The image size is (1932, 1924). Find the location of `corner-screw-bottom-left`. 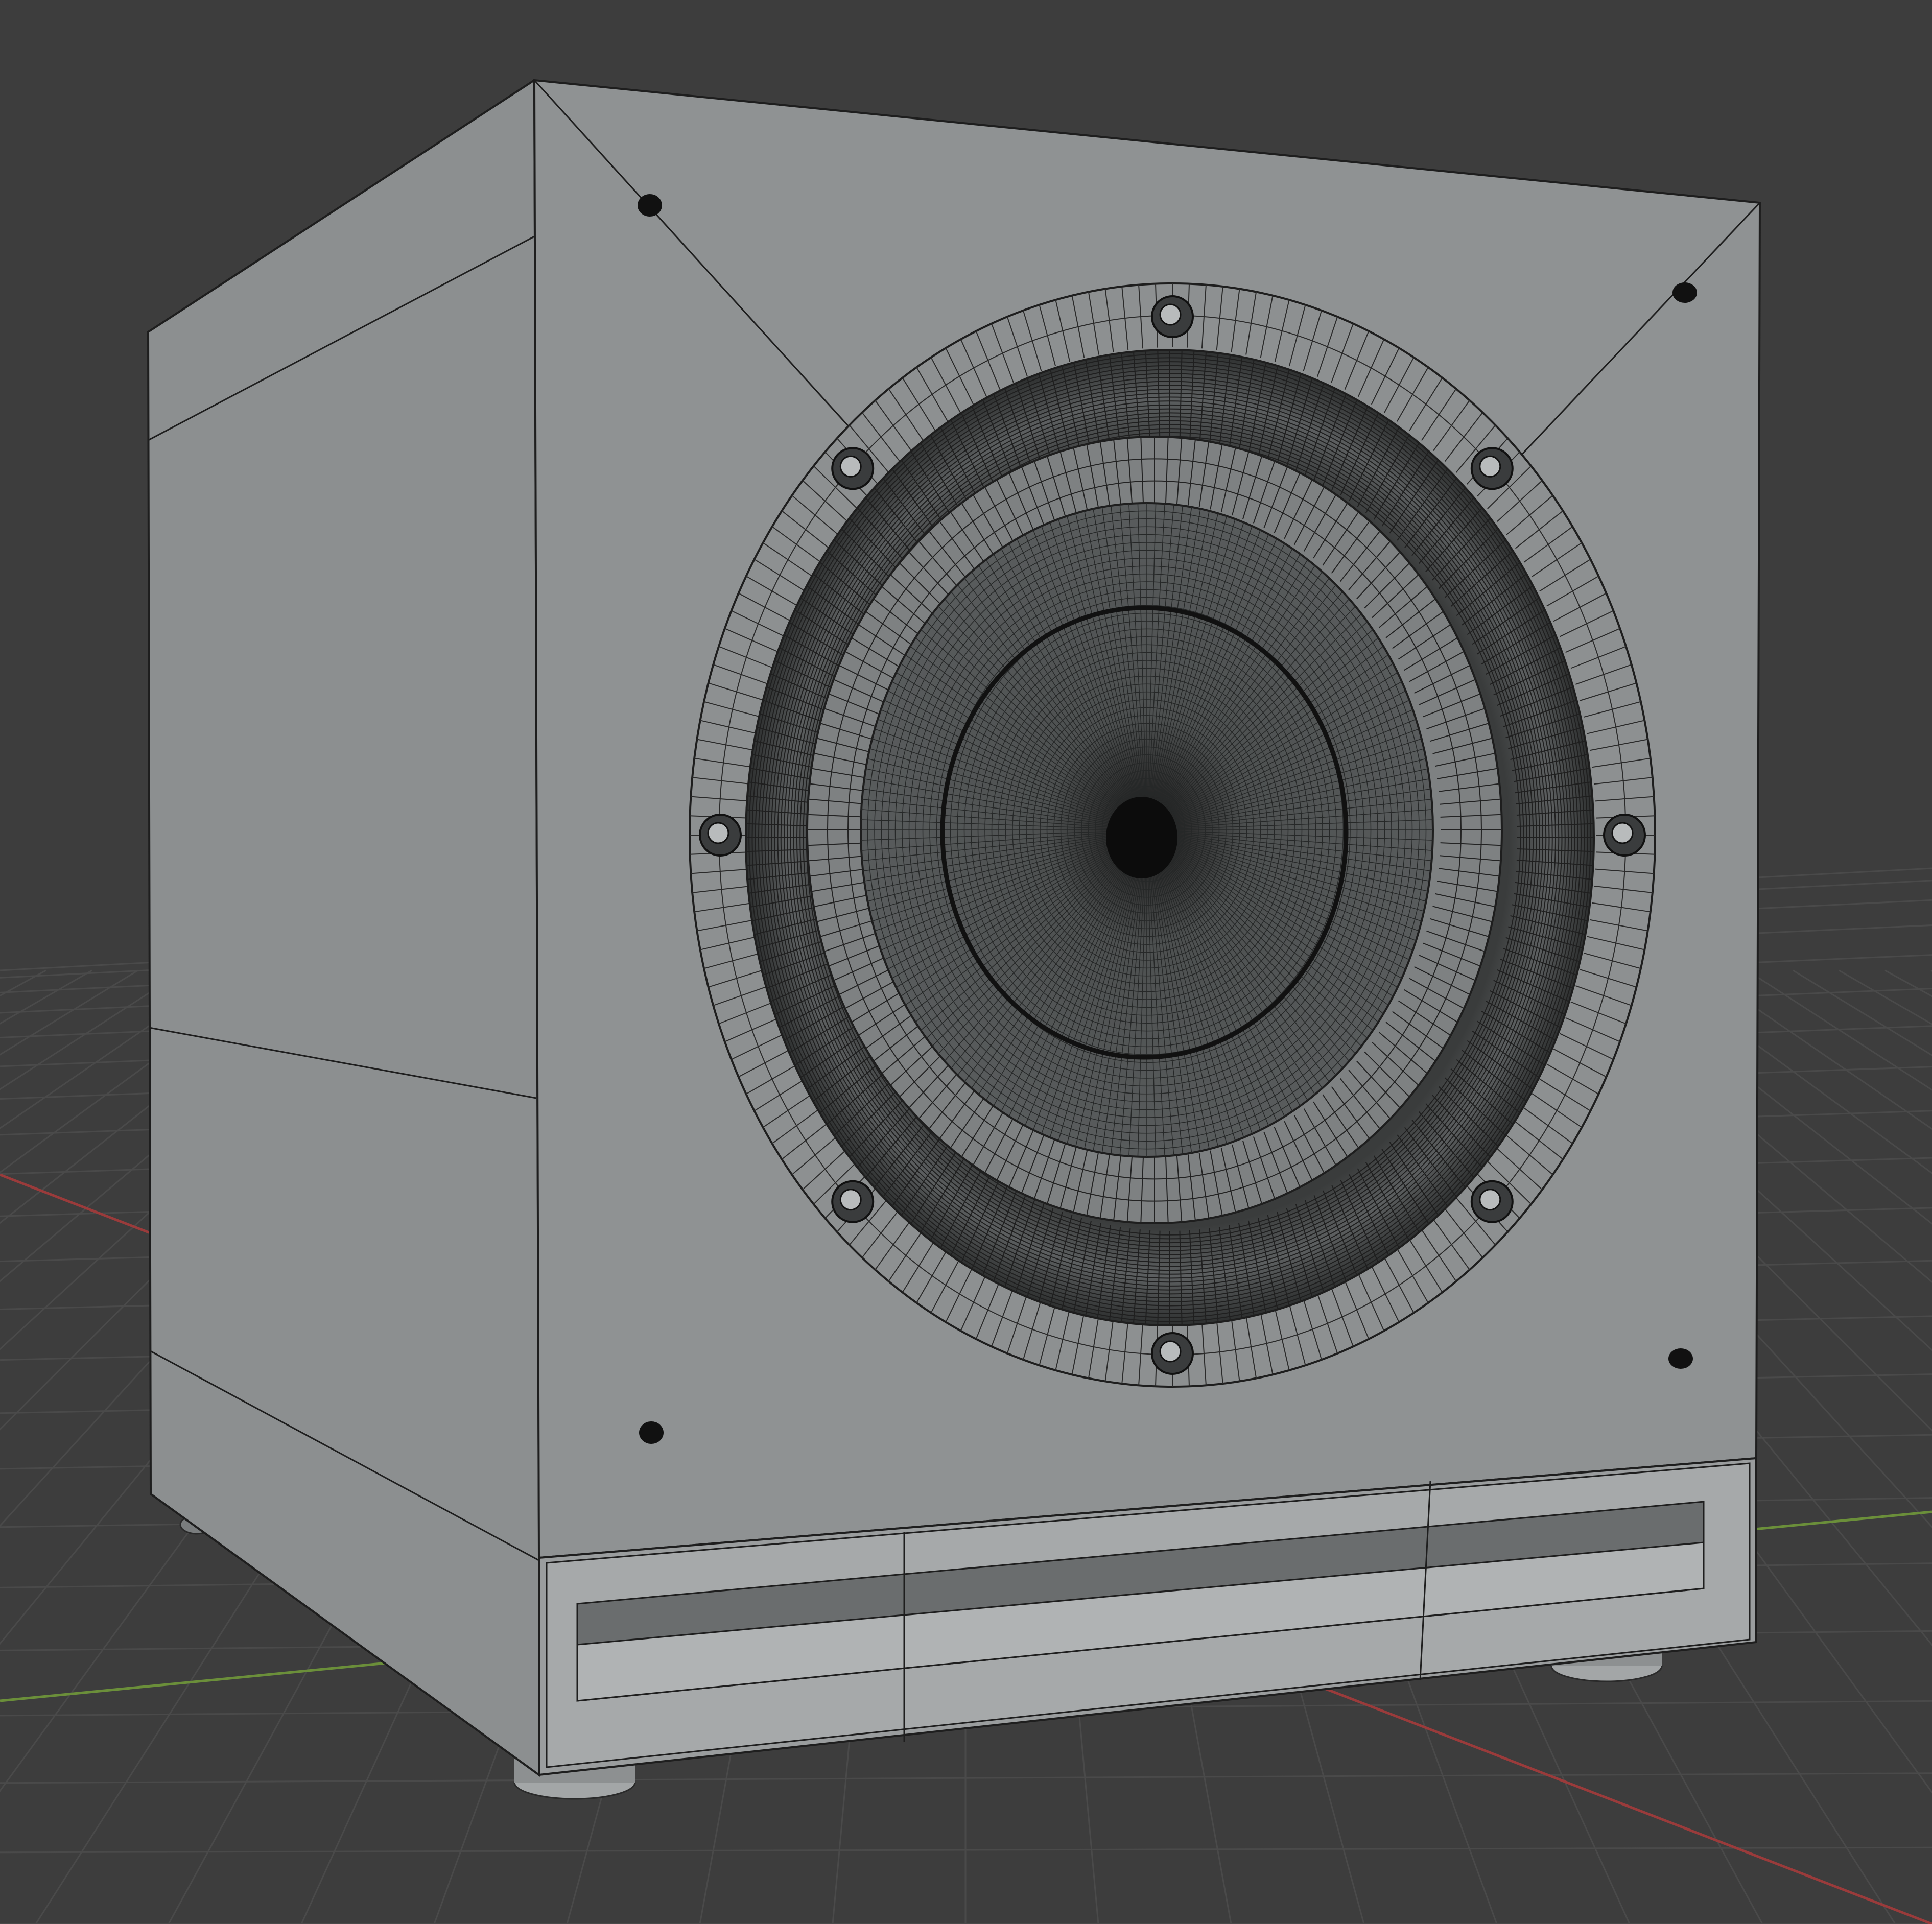

corner-screw-bottom-left is located at coordinates (651, 1432).